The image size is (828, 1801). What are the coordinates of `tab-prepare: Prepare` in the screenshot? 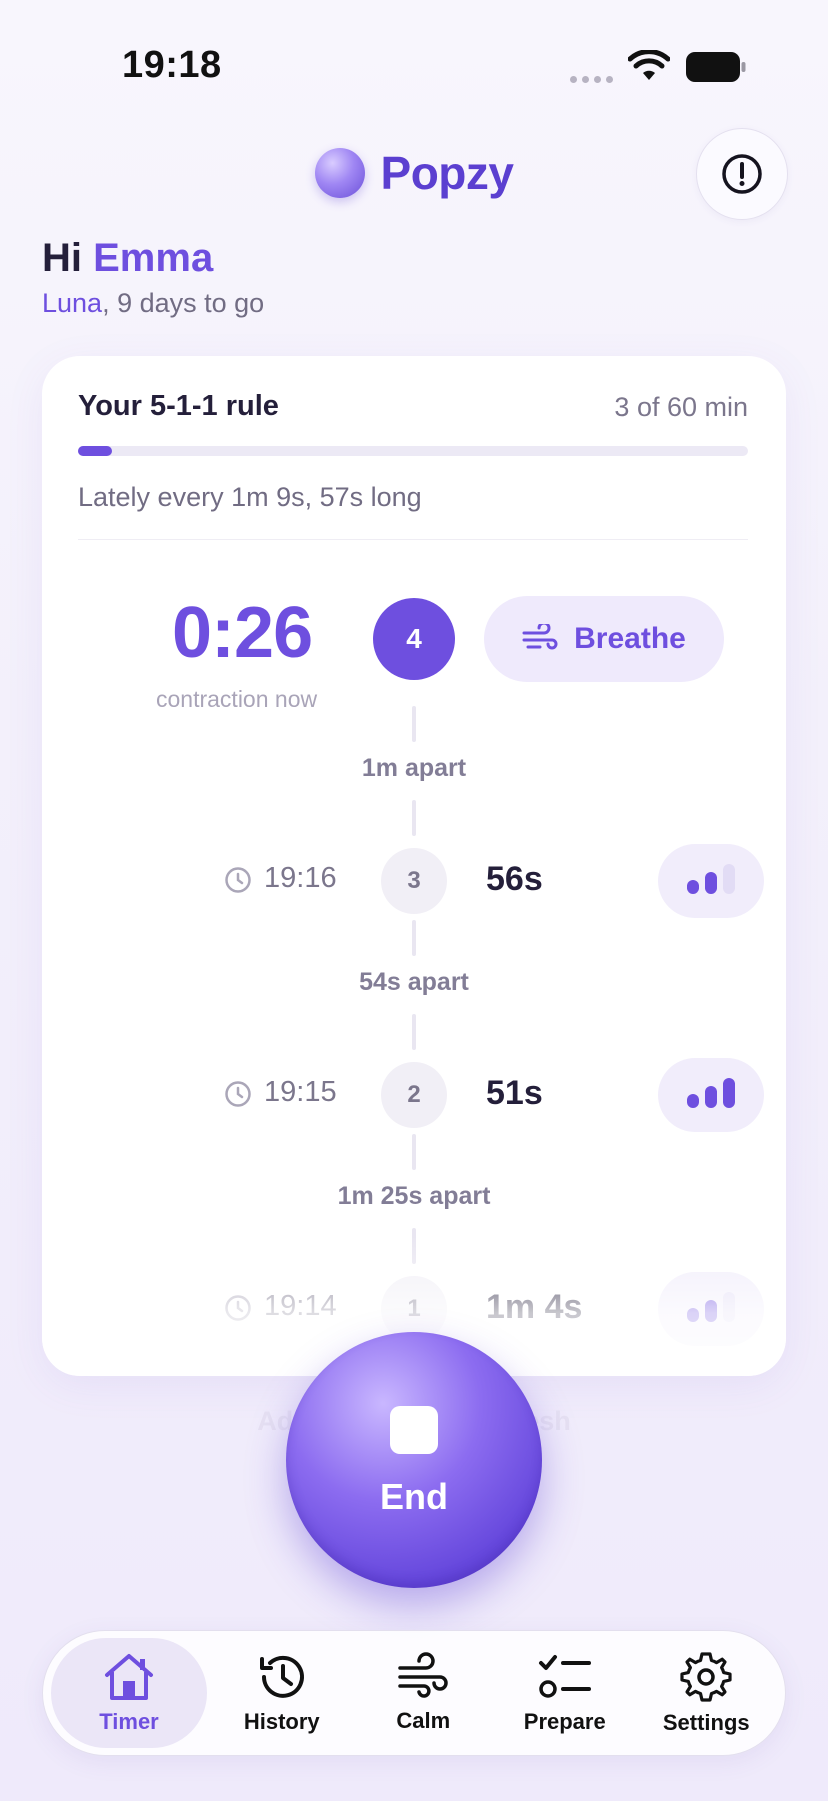 It's located at (565, 1693).